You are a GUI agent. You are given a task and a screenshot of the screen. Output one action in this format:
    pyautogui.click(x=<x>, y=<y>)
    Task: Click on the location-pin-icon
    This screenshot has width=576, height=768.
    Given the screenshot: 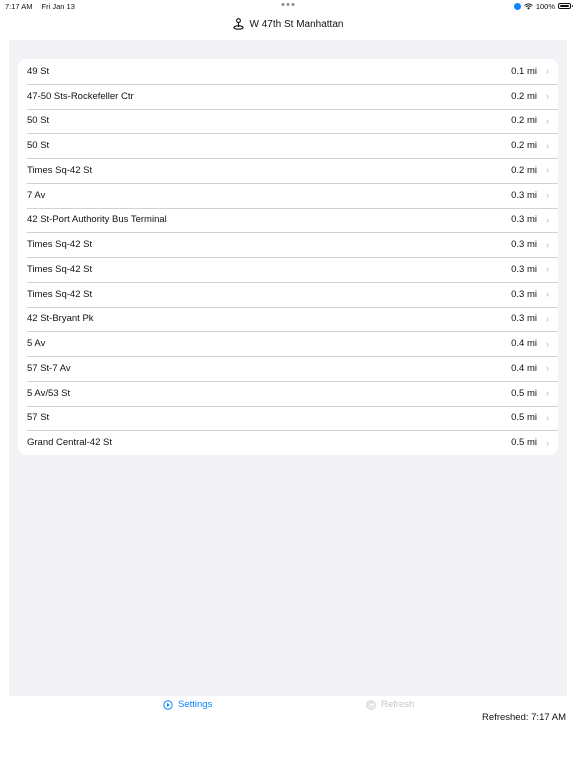 What is the action you would take?
    pyautogui.click(x=238, y=24)
    